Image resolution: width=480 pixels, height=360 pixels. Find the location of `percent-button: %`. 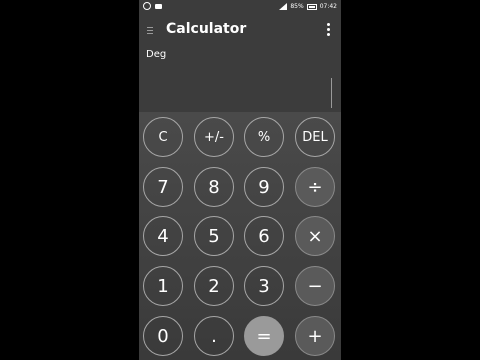

percent-button: % is located at coordinates (264, 137).